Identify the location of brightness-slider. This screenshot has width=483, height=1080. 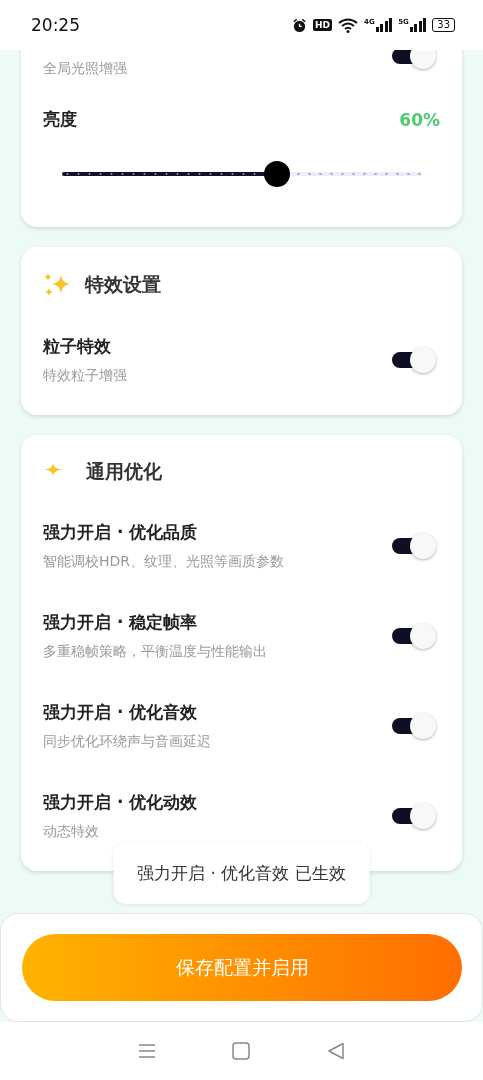
(241, 174).